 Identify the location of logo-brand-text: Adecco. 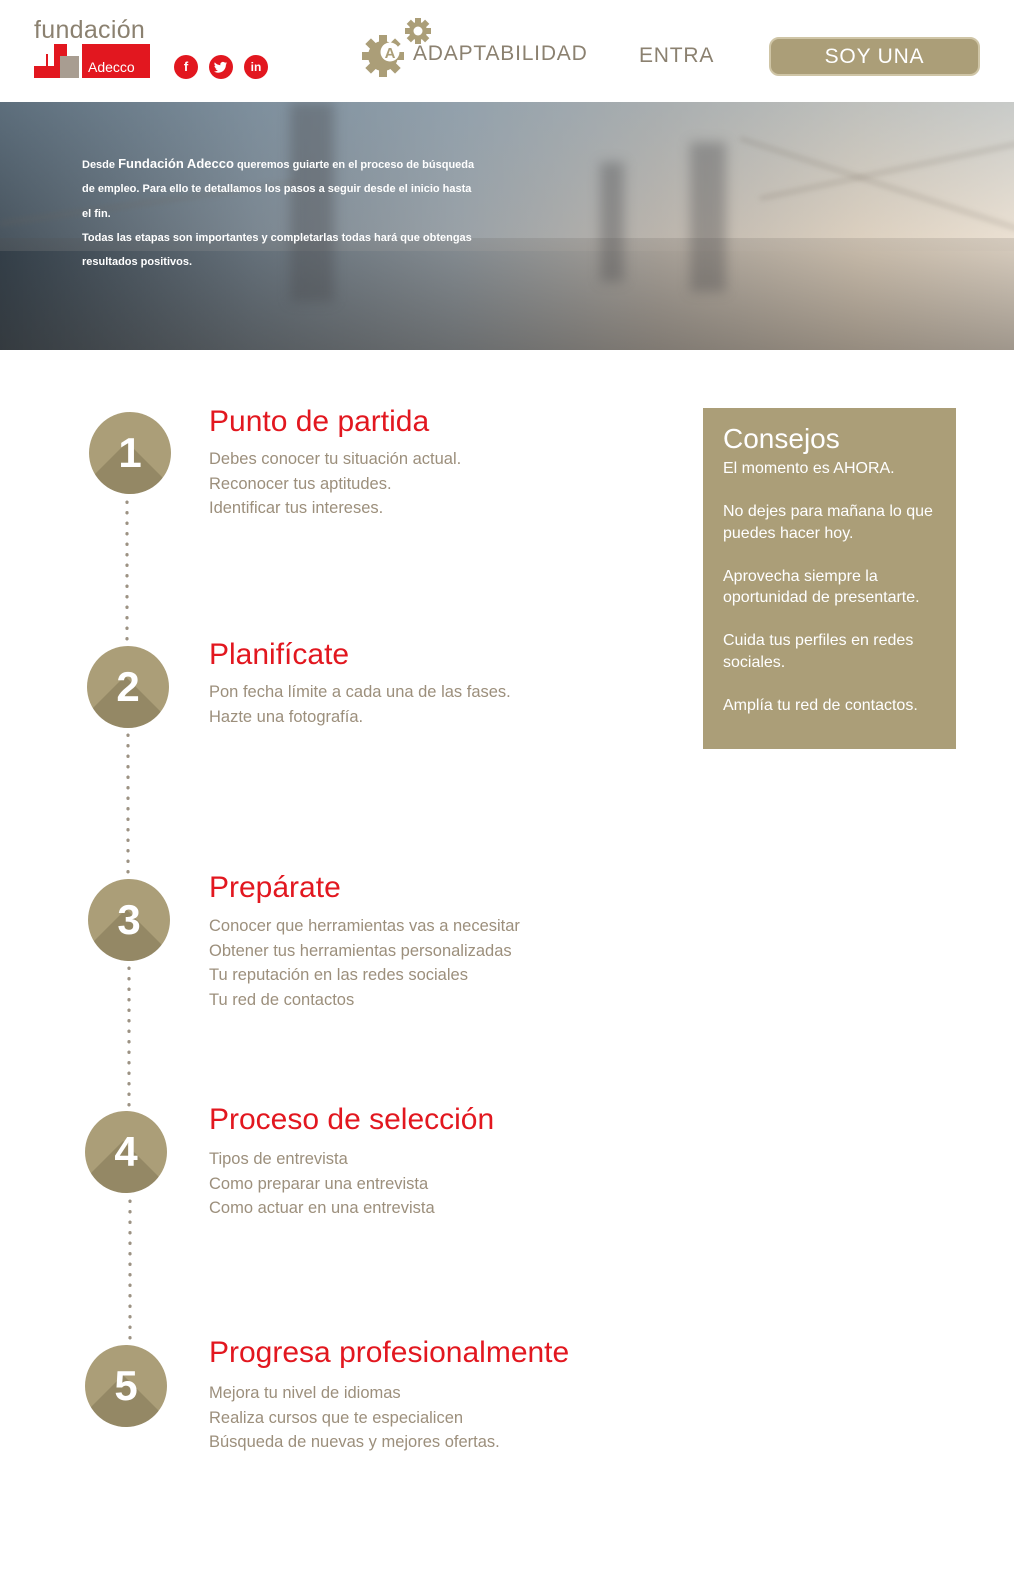
(111, 67).